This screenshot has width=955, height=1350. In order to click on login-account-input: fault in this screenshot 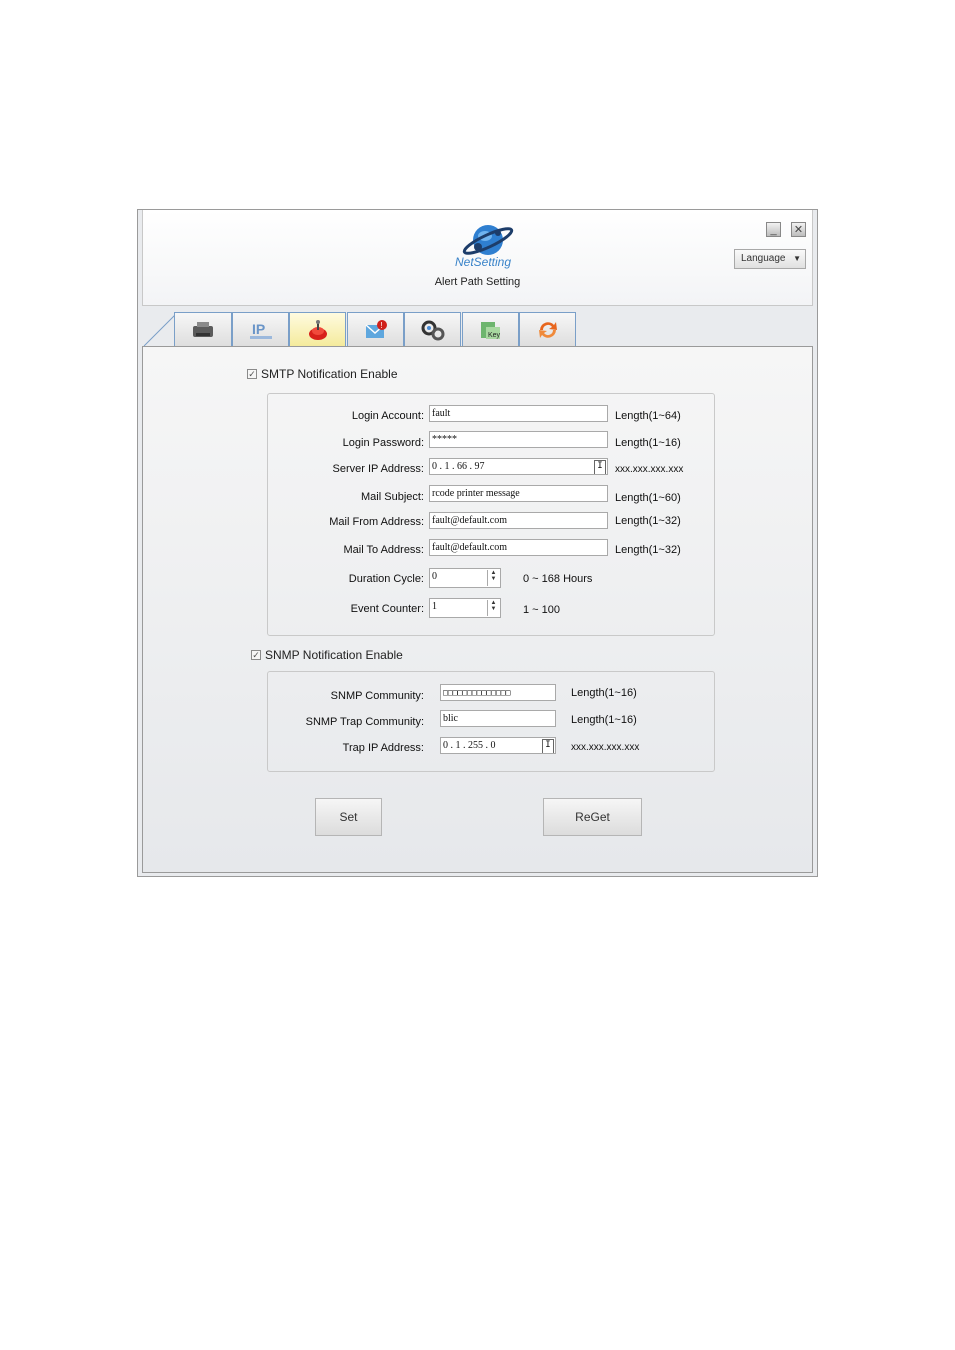, I will do `click(518, 413)`.